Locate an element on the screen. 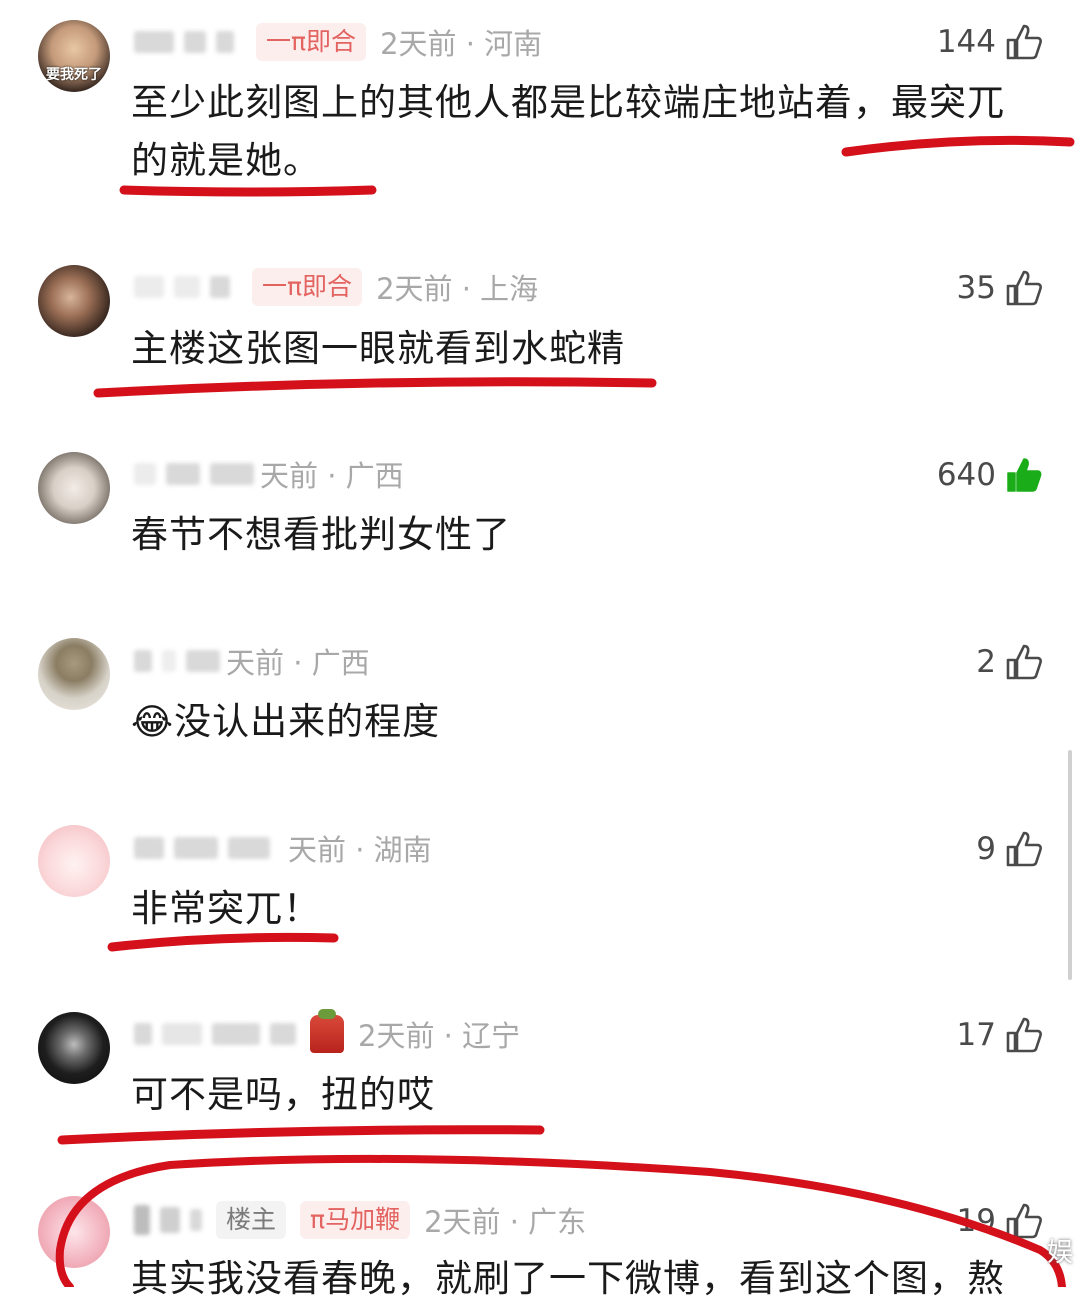  comment-meta: 楼主 π马加鞭 2天前 · 广东 is located at coordinates (360, 1220).